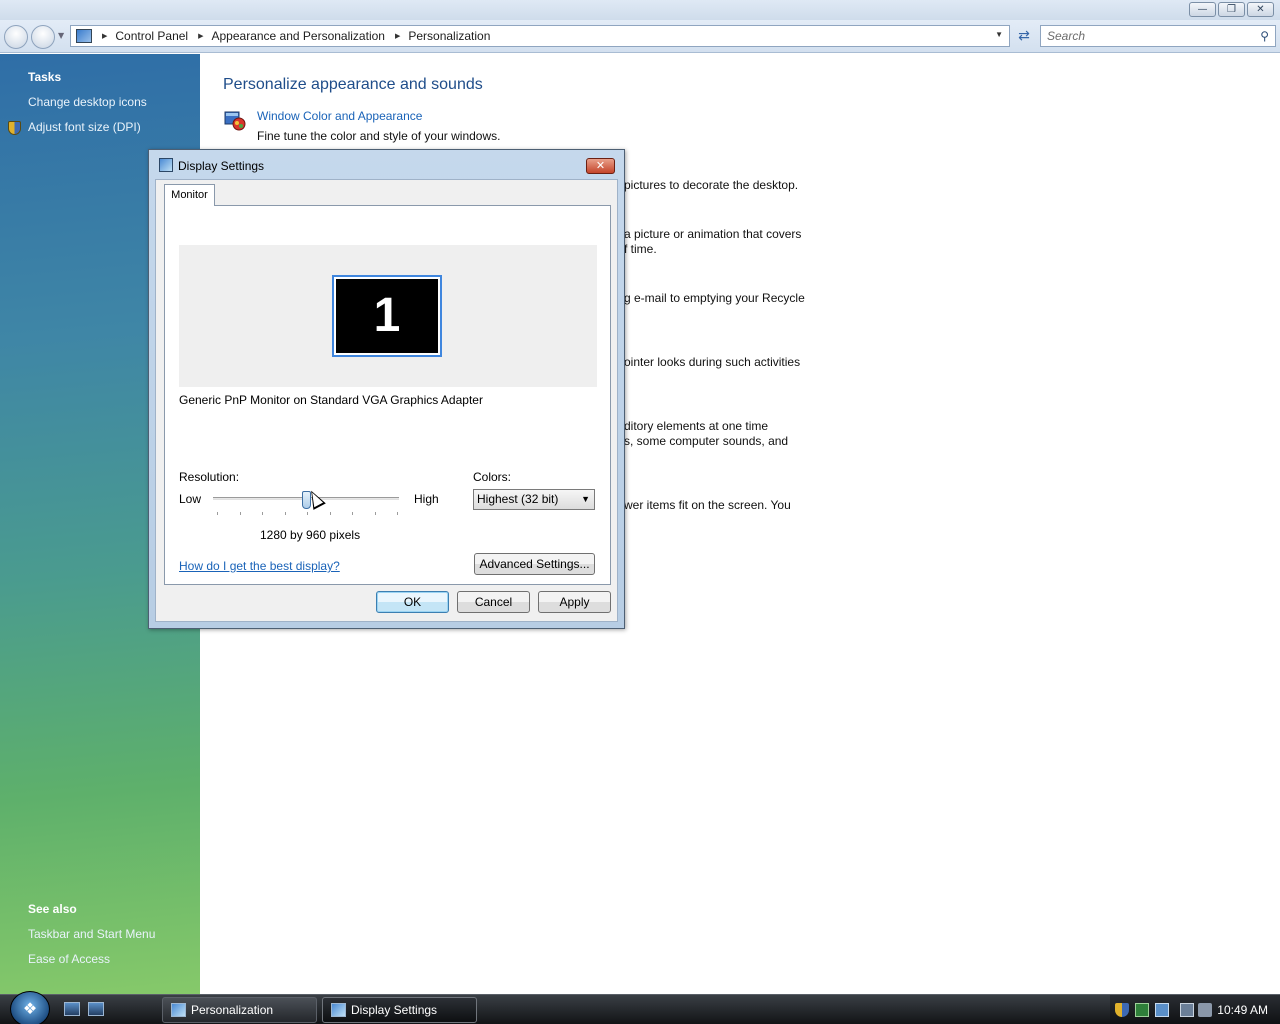  What do you see at coordinates (1066, 36) in the screenshot?
I see `search-placeholder: Search` at bounding box center [1066, 36].